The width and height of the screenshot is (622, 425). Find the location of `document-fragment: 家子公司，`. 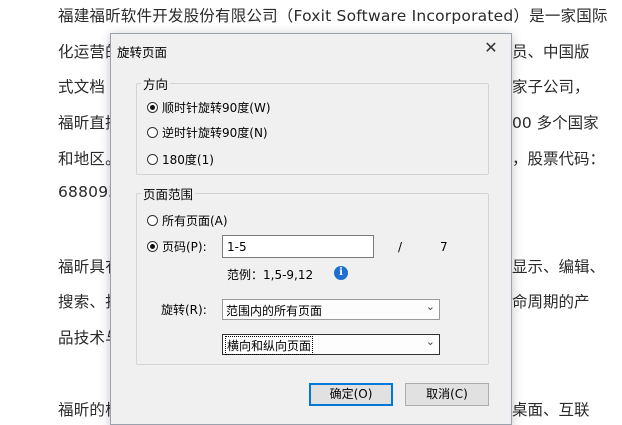

document-fragment: 家子公司， is located at coordinates (551, 87).